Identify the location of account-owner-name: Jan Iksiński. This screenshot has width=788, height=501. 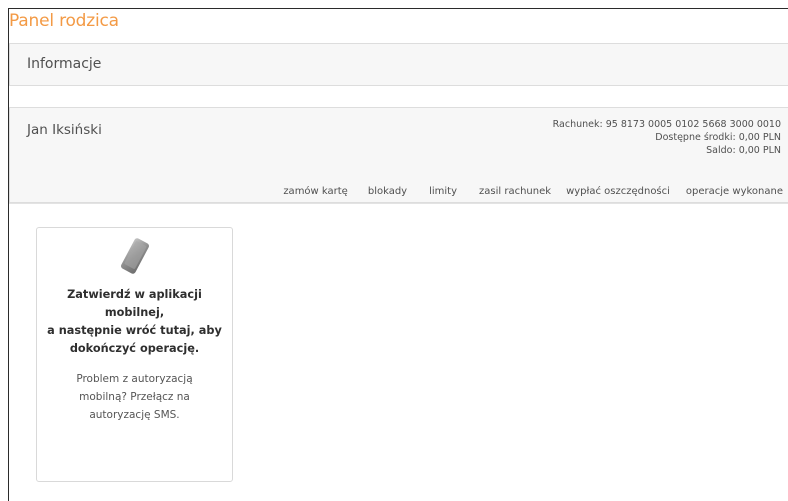
(64, 130).